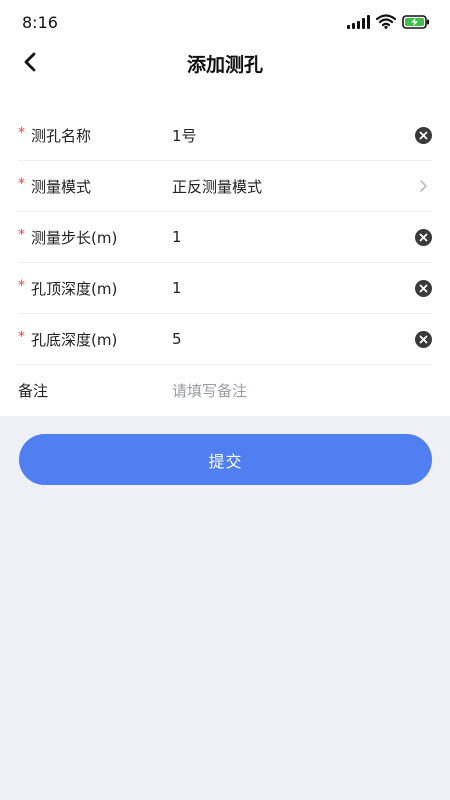  I want to click on field-label: * 测孔名称, so click(95, 135).